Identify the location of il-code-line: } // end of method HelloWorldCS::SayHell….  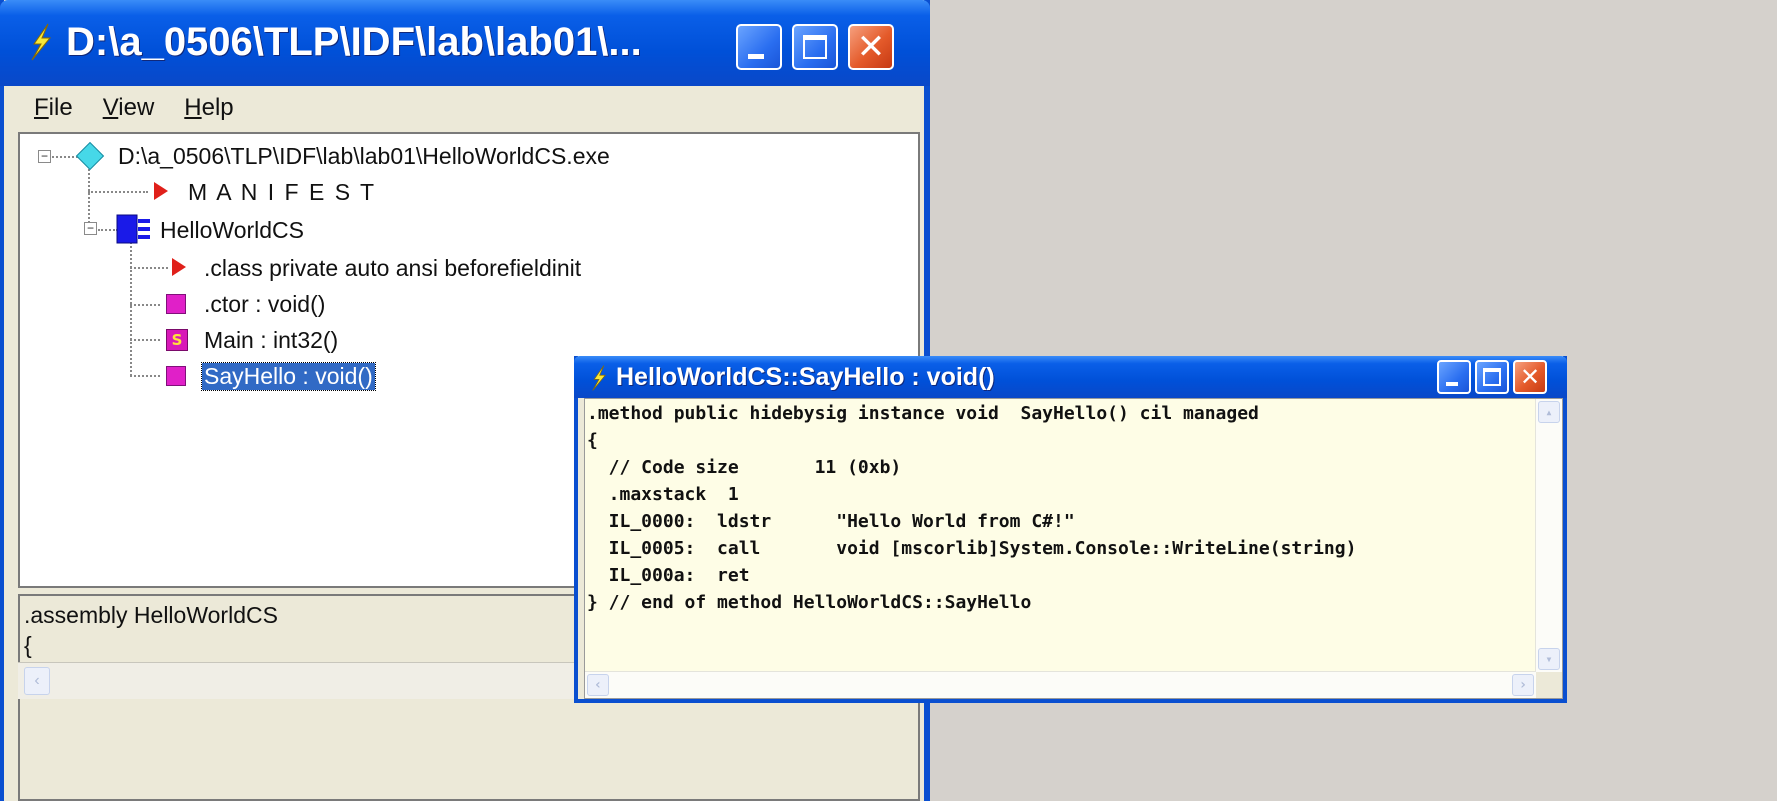
(809, 602).